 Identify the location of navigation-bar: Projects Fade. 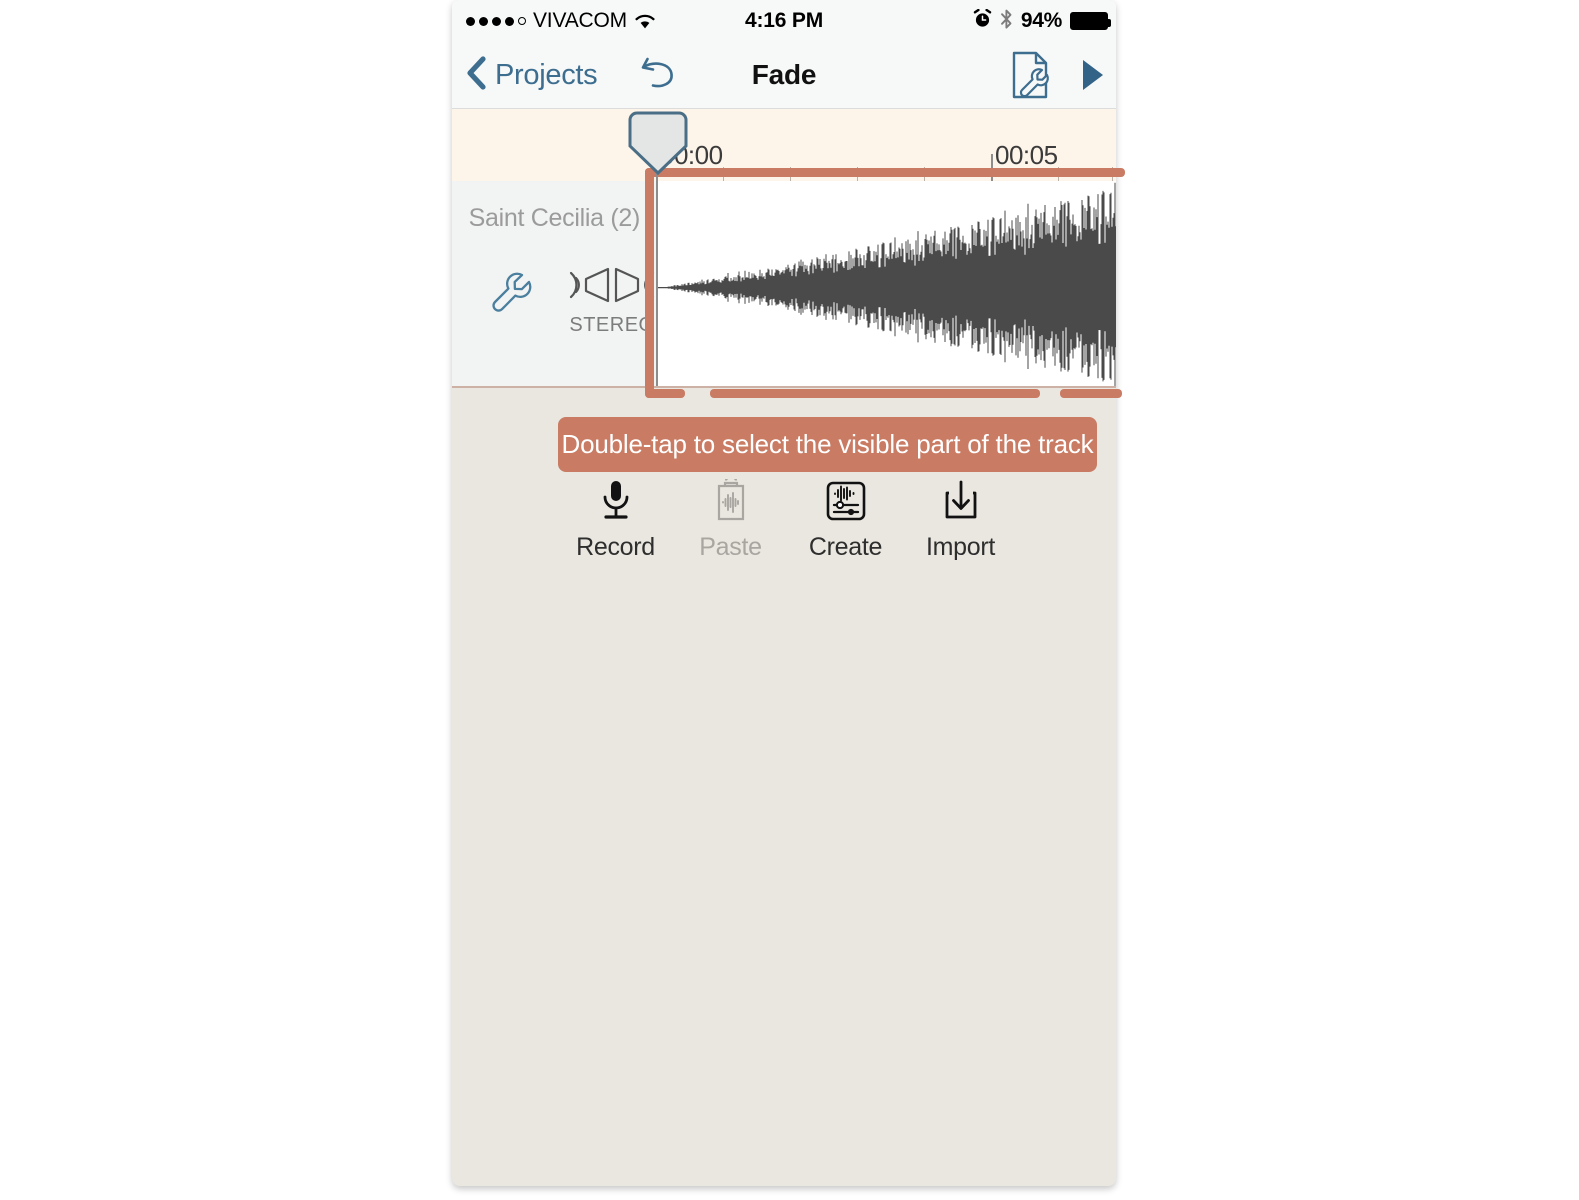
(784, 75).